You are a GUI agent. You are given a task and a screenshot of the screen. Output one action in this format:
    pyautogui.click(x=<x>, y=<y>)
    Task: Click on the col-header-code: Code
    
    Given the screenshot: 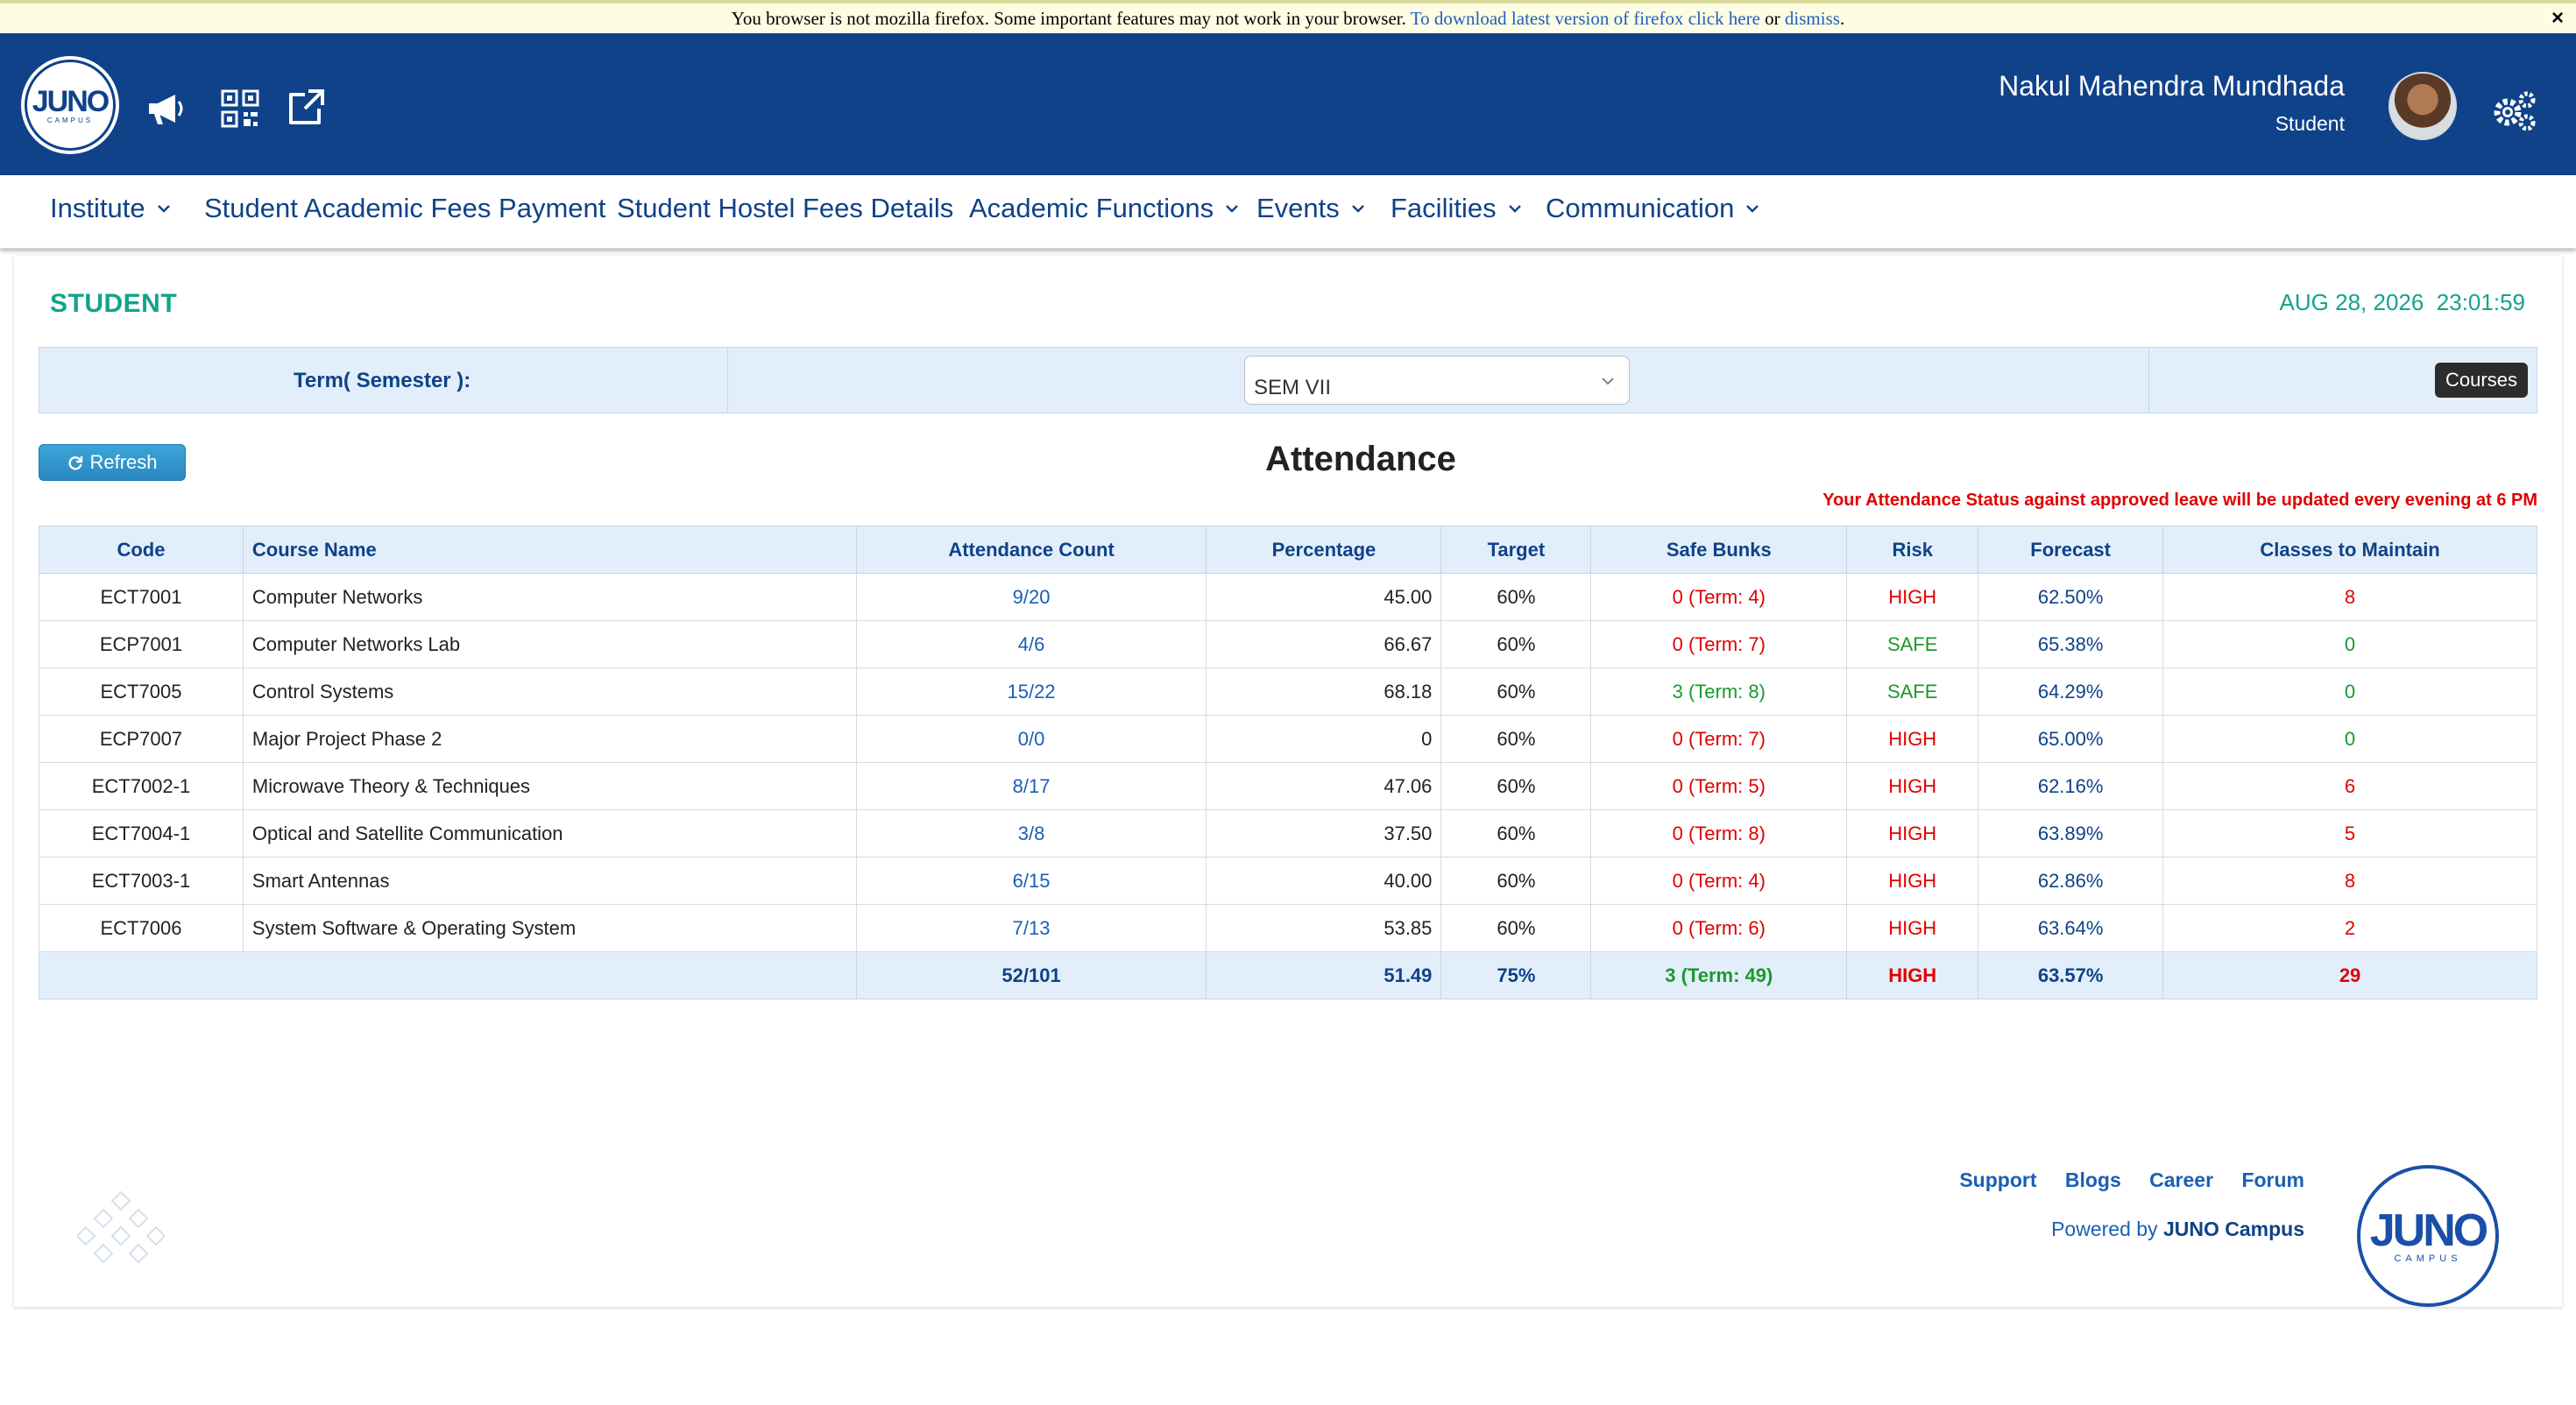 What is the action you would take?
    pyautogui.click(x=141, y=550)
    